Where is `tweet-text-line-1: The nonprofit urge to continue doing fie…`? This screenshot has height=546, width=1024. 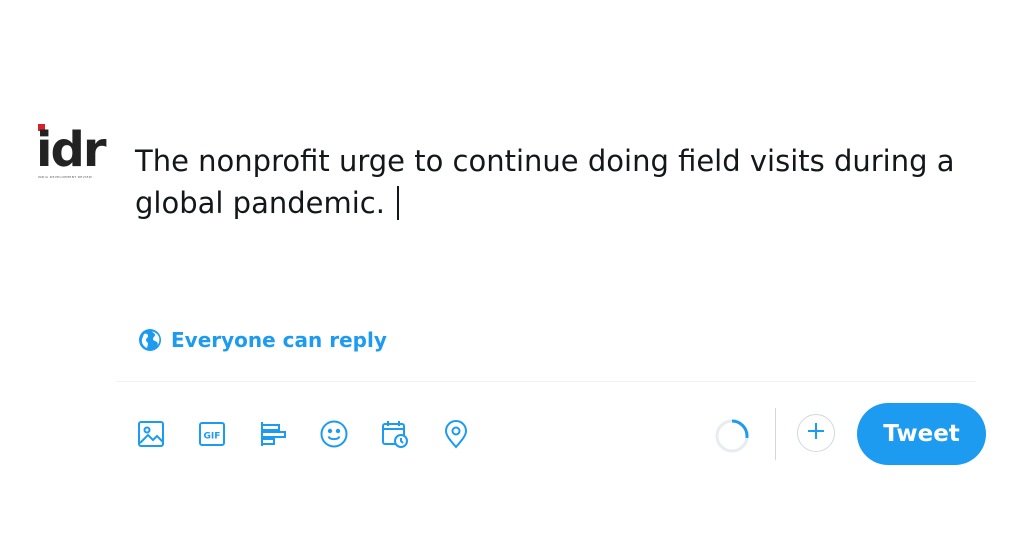 tweet-text-line-1: The nonprofit urge to continue doing fie… is located at coordinates (545, 161).